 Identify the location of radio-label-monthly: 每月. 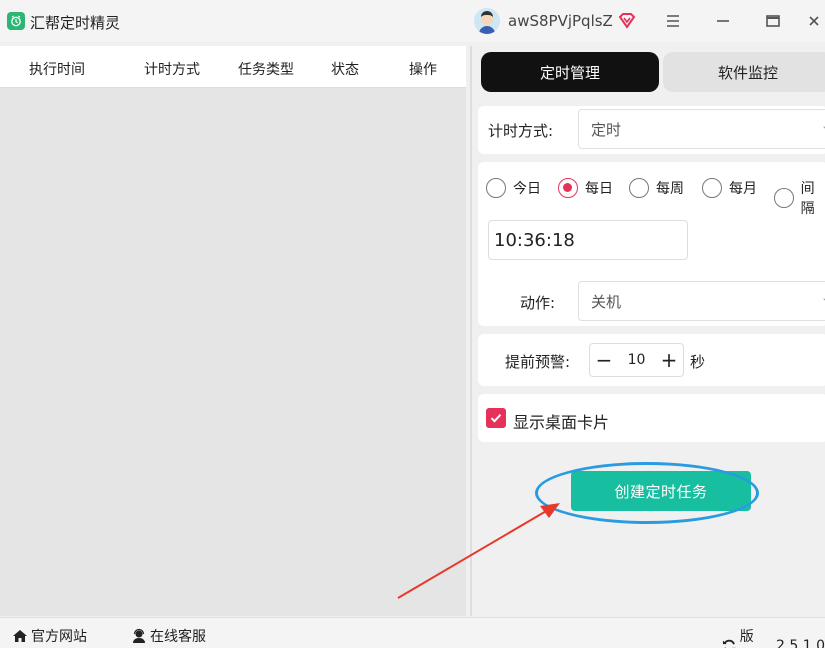
(743, 189).